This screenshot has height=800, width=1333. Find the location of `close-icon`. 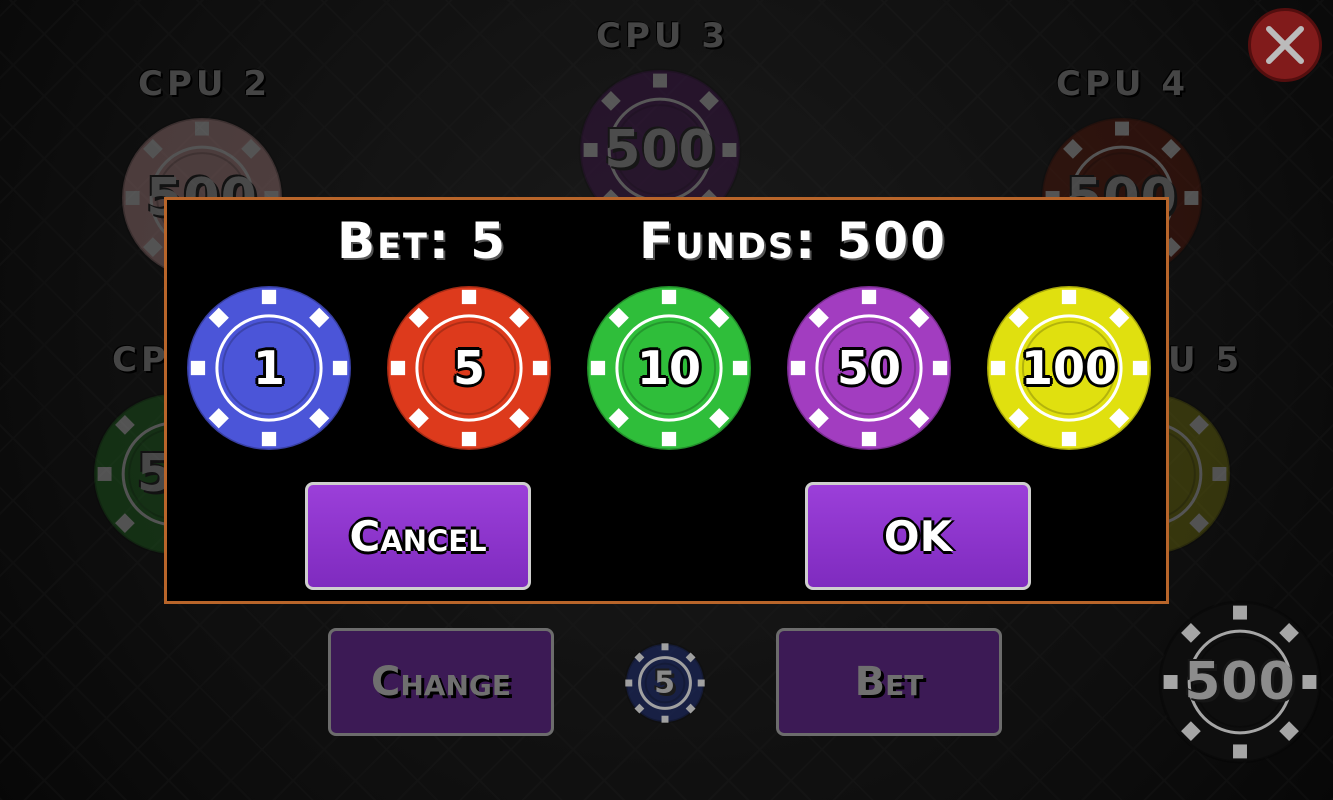

close-icon is located at coordinates (1285, 45).